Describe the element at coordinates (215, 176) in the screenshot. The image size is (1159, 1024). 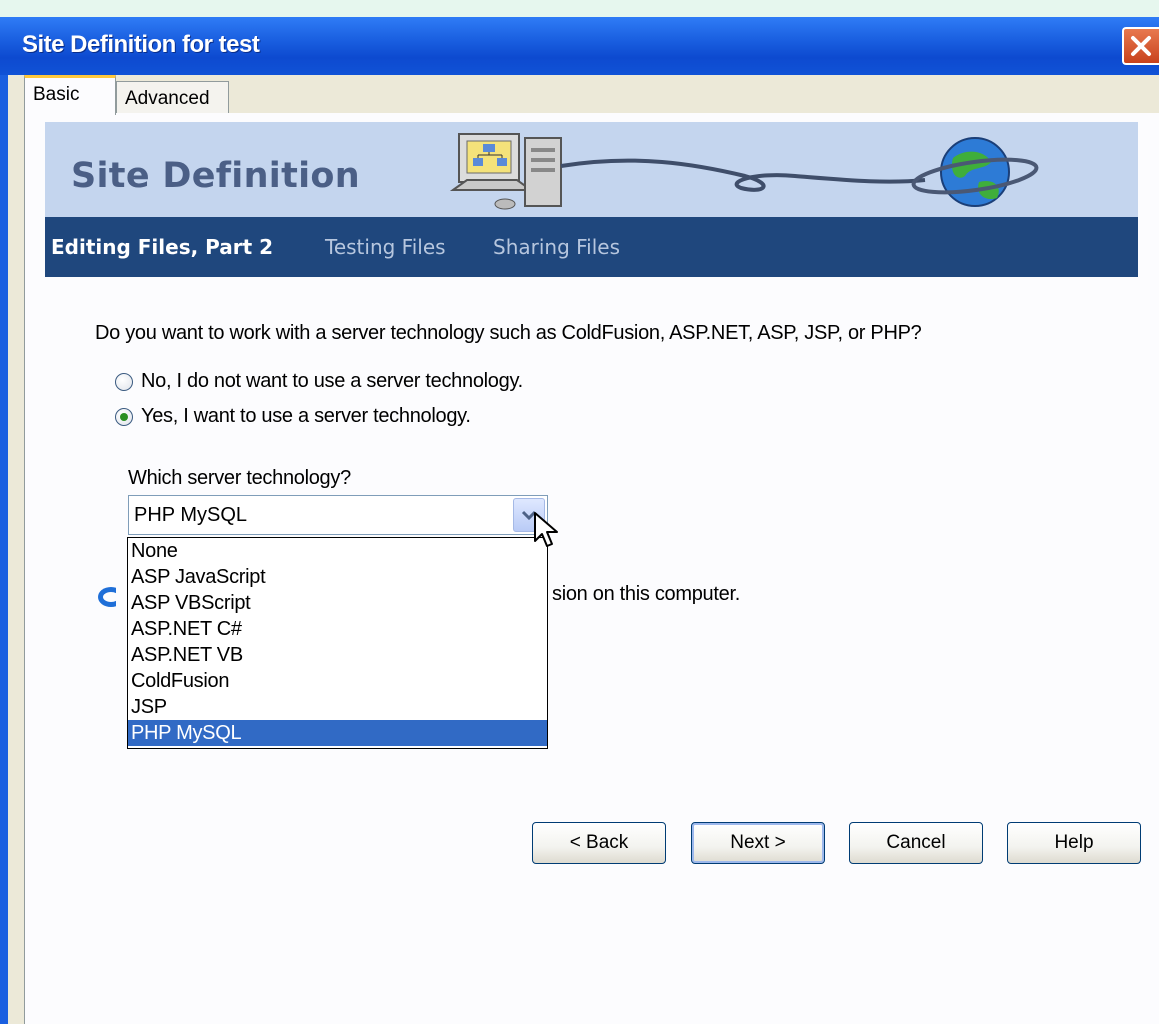
I see `banner-title: Site Definition` at that location.